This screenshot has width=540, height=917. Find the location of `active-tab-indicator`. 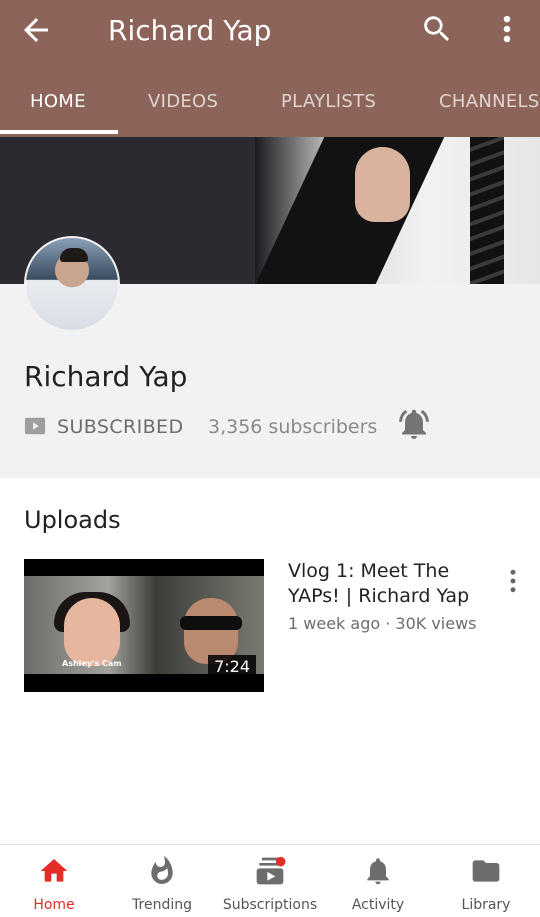

active-tab-indicator is located at coordinates (59, 132).